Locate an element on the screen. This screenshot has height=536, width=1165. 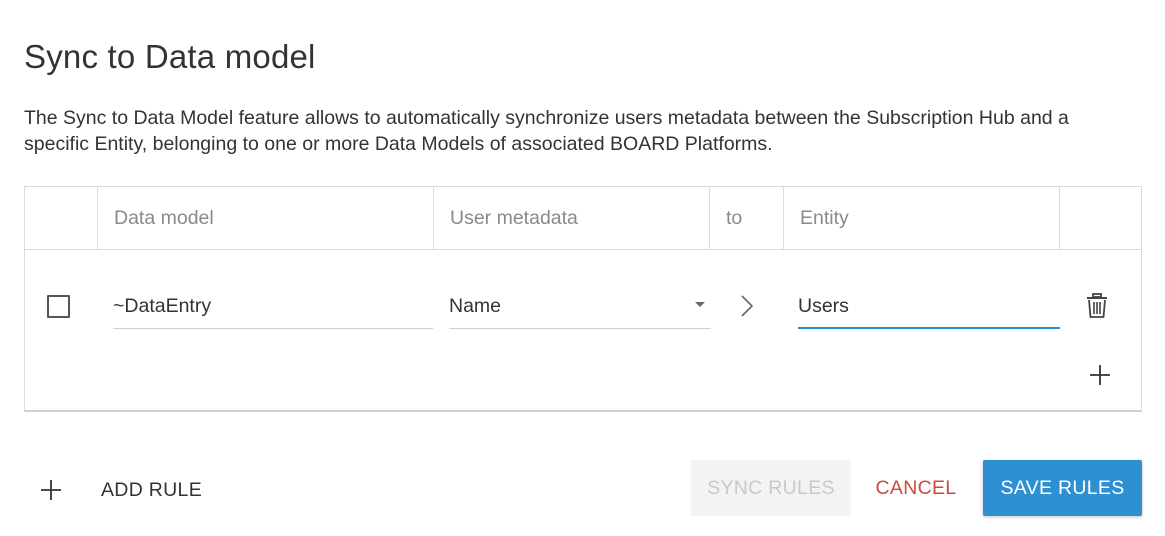
dialog-title: Sync to Data model is located at coordinates (170, 56).